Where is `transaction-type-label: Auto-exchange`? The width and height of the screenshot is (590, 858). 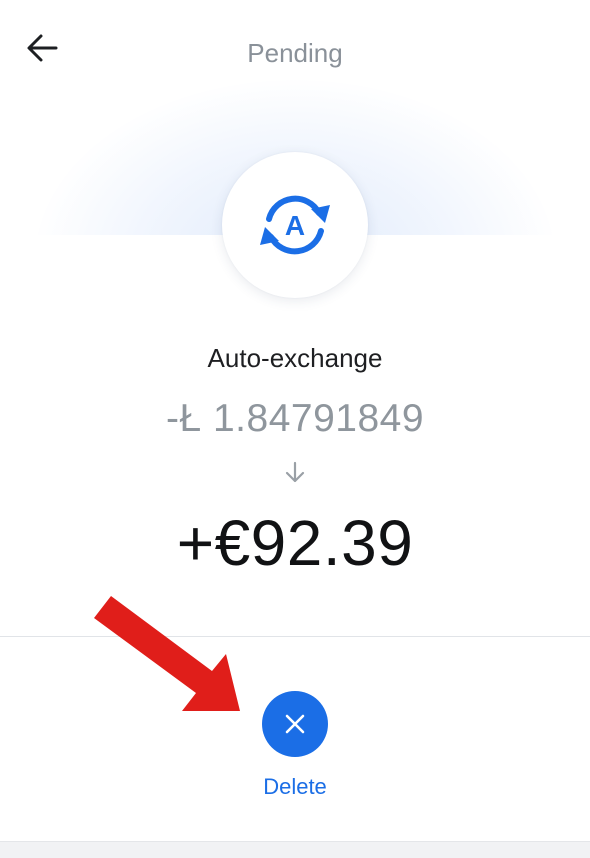
transaction-type-label: Auto-exchange is located at coordinates (295, 358).